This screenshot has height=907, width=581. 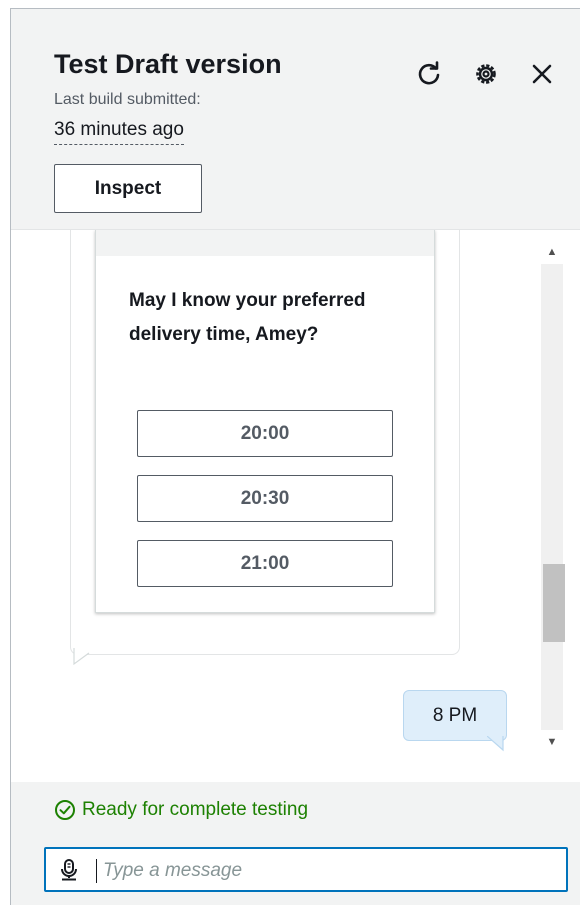 I want to click on build-label: Last build submitted:, so click(x=127, y=99).